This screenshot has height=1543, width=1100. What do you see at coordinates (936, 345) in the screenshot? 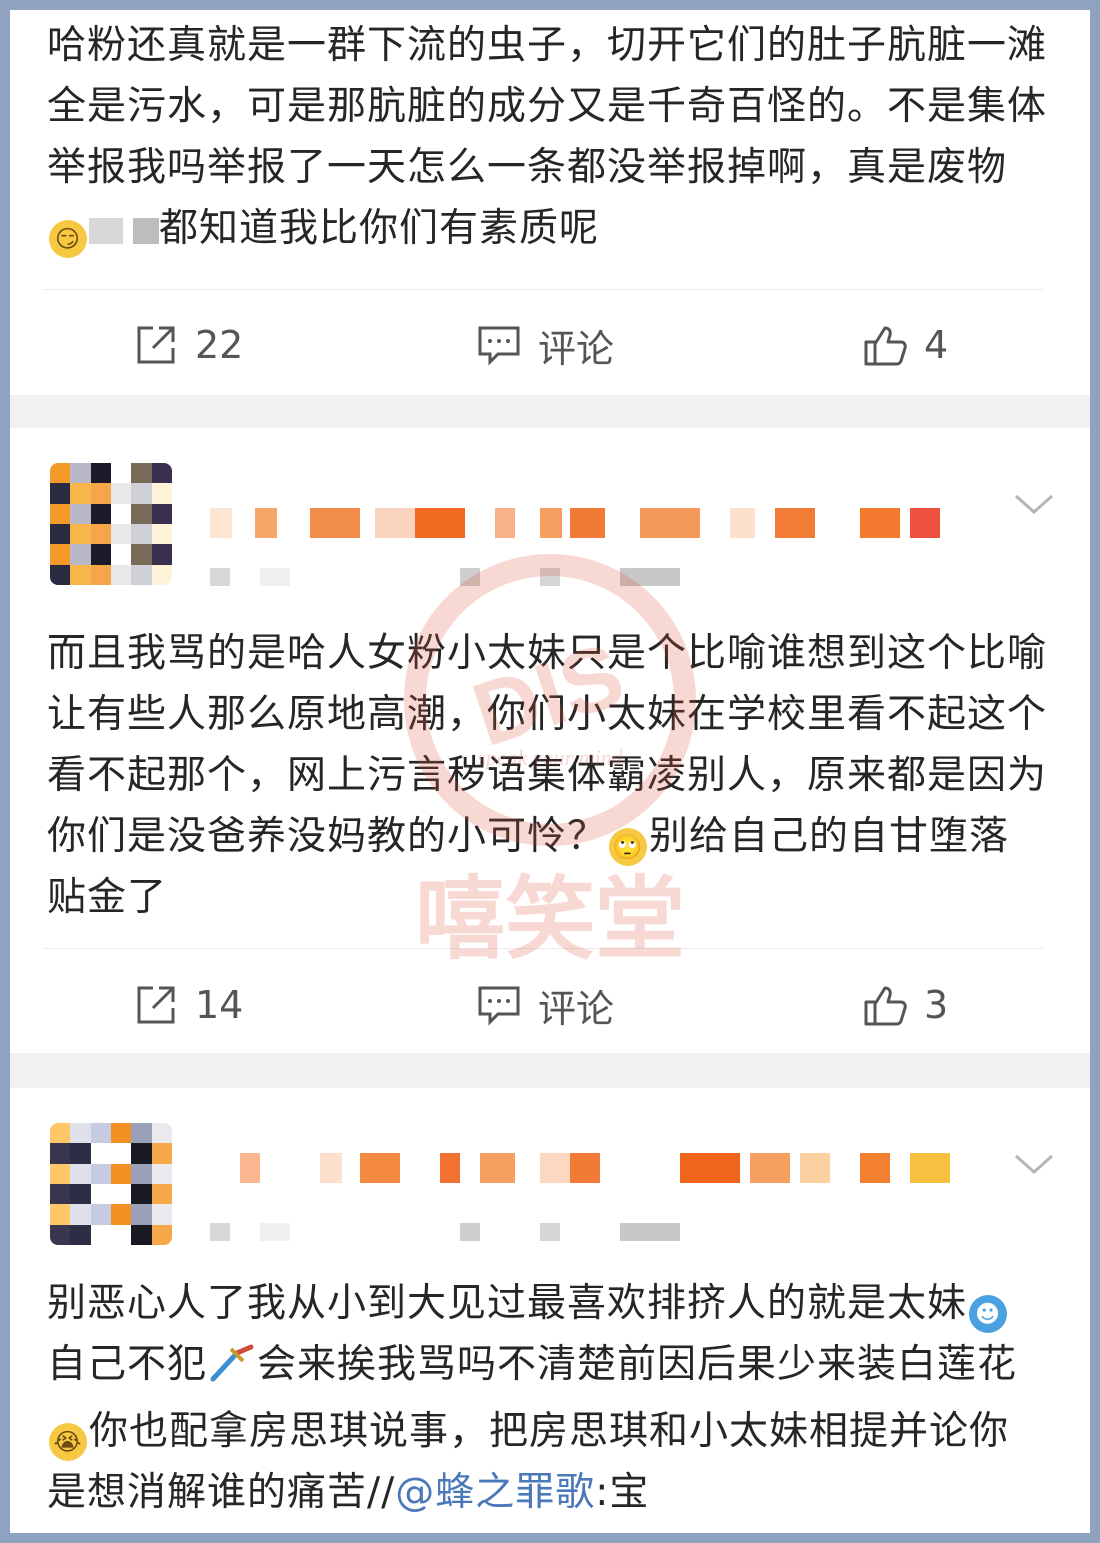
I see `like-count: 4` at bounding box center [936, 345].